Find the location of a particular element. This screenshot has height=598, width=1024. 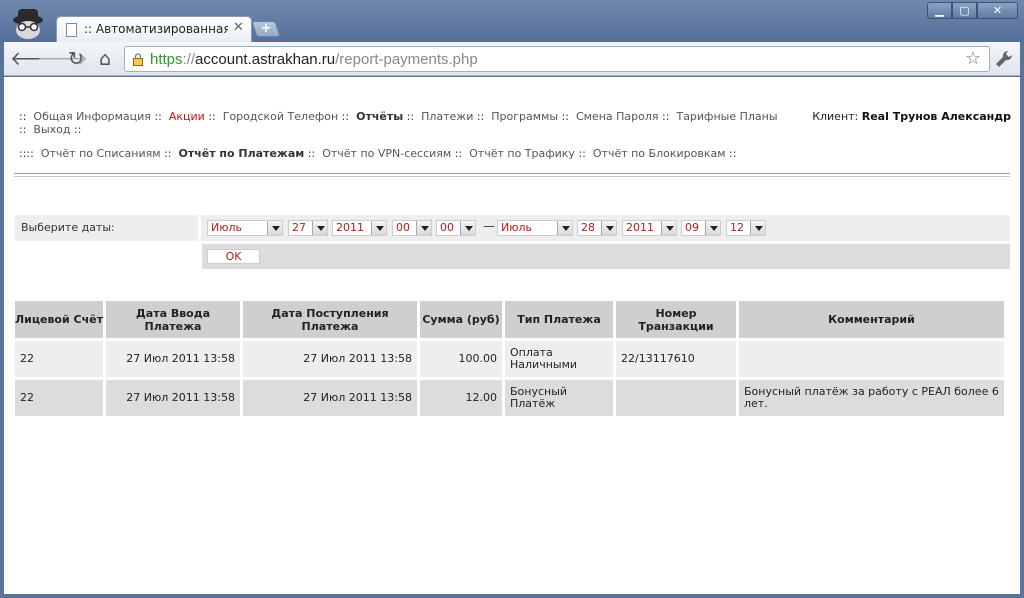

new-tab-button: + is located at coordinates (266, 29).